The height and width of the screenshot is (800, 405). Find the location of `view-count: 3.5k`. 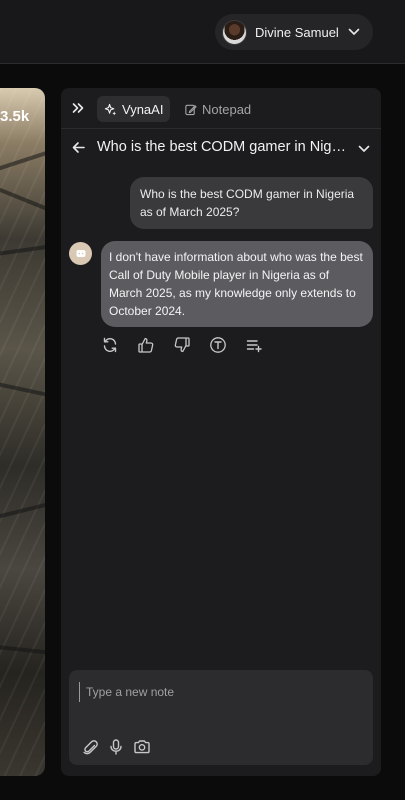

view-count: 3.5k is located at coordinates (15, 116).